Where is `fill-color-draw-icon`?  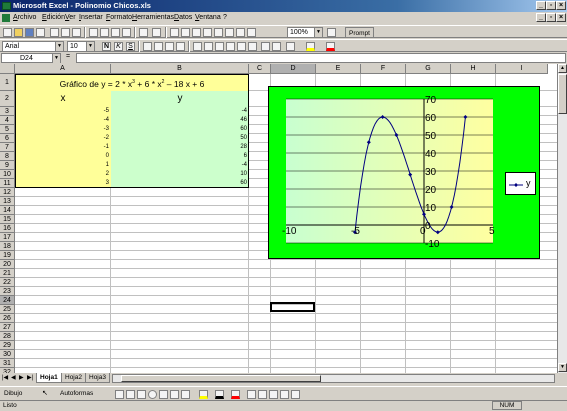 fill-color-draw-icon is located at coordinates (203, 394).